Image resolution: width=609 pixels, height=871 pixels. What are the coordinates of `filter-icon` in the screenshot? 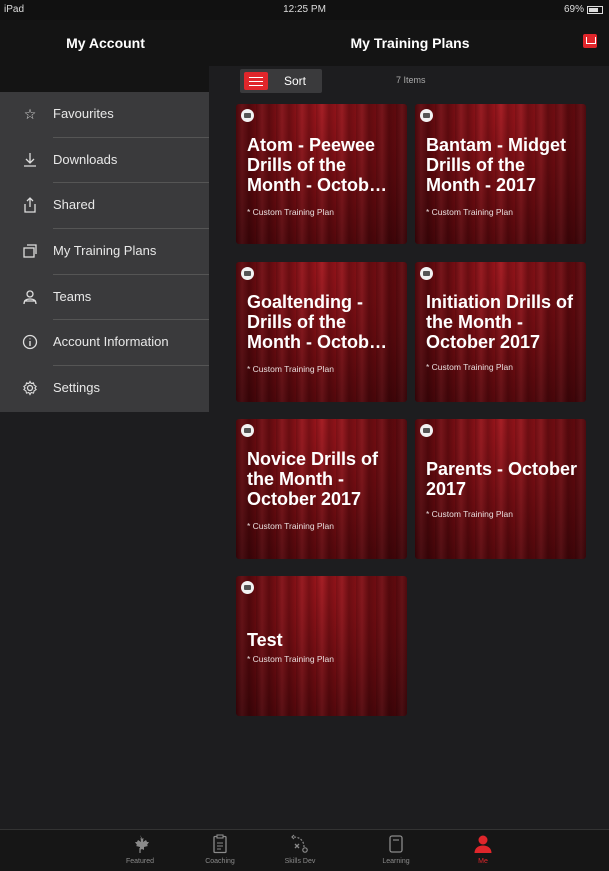 It's located at (256, 81).